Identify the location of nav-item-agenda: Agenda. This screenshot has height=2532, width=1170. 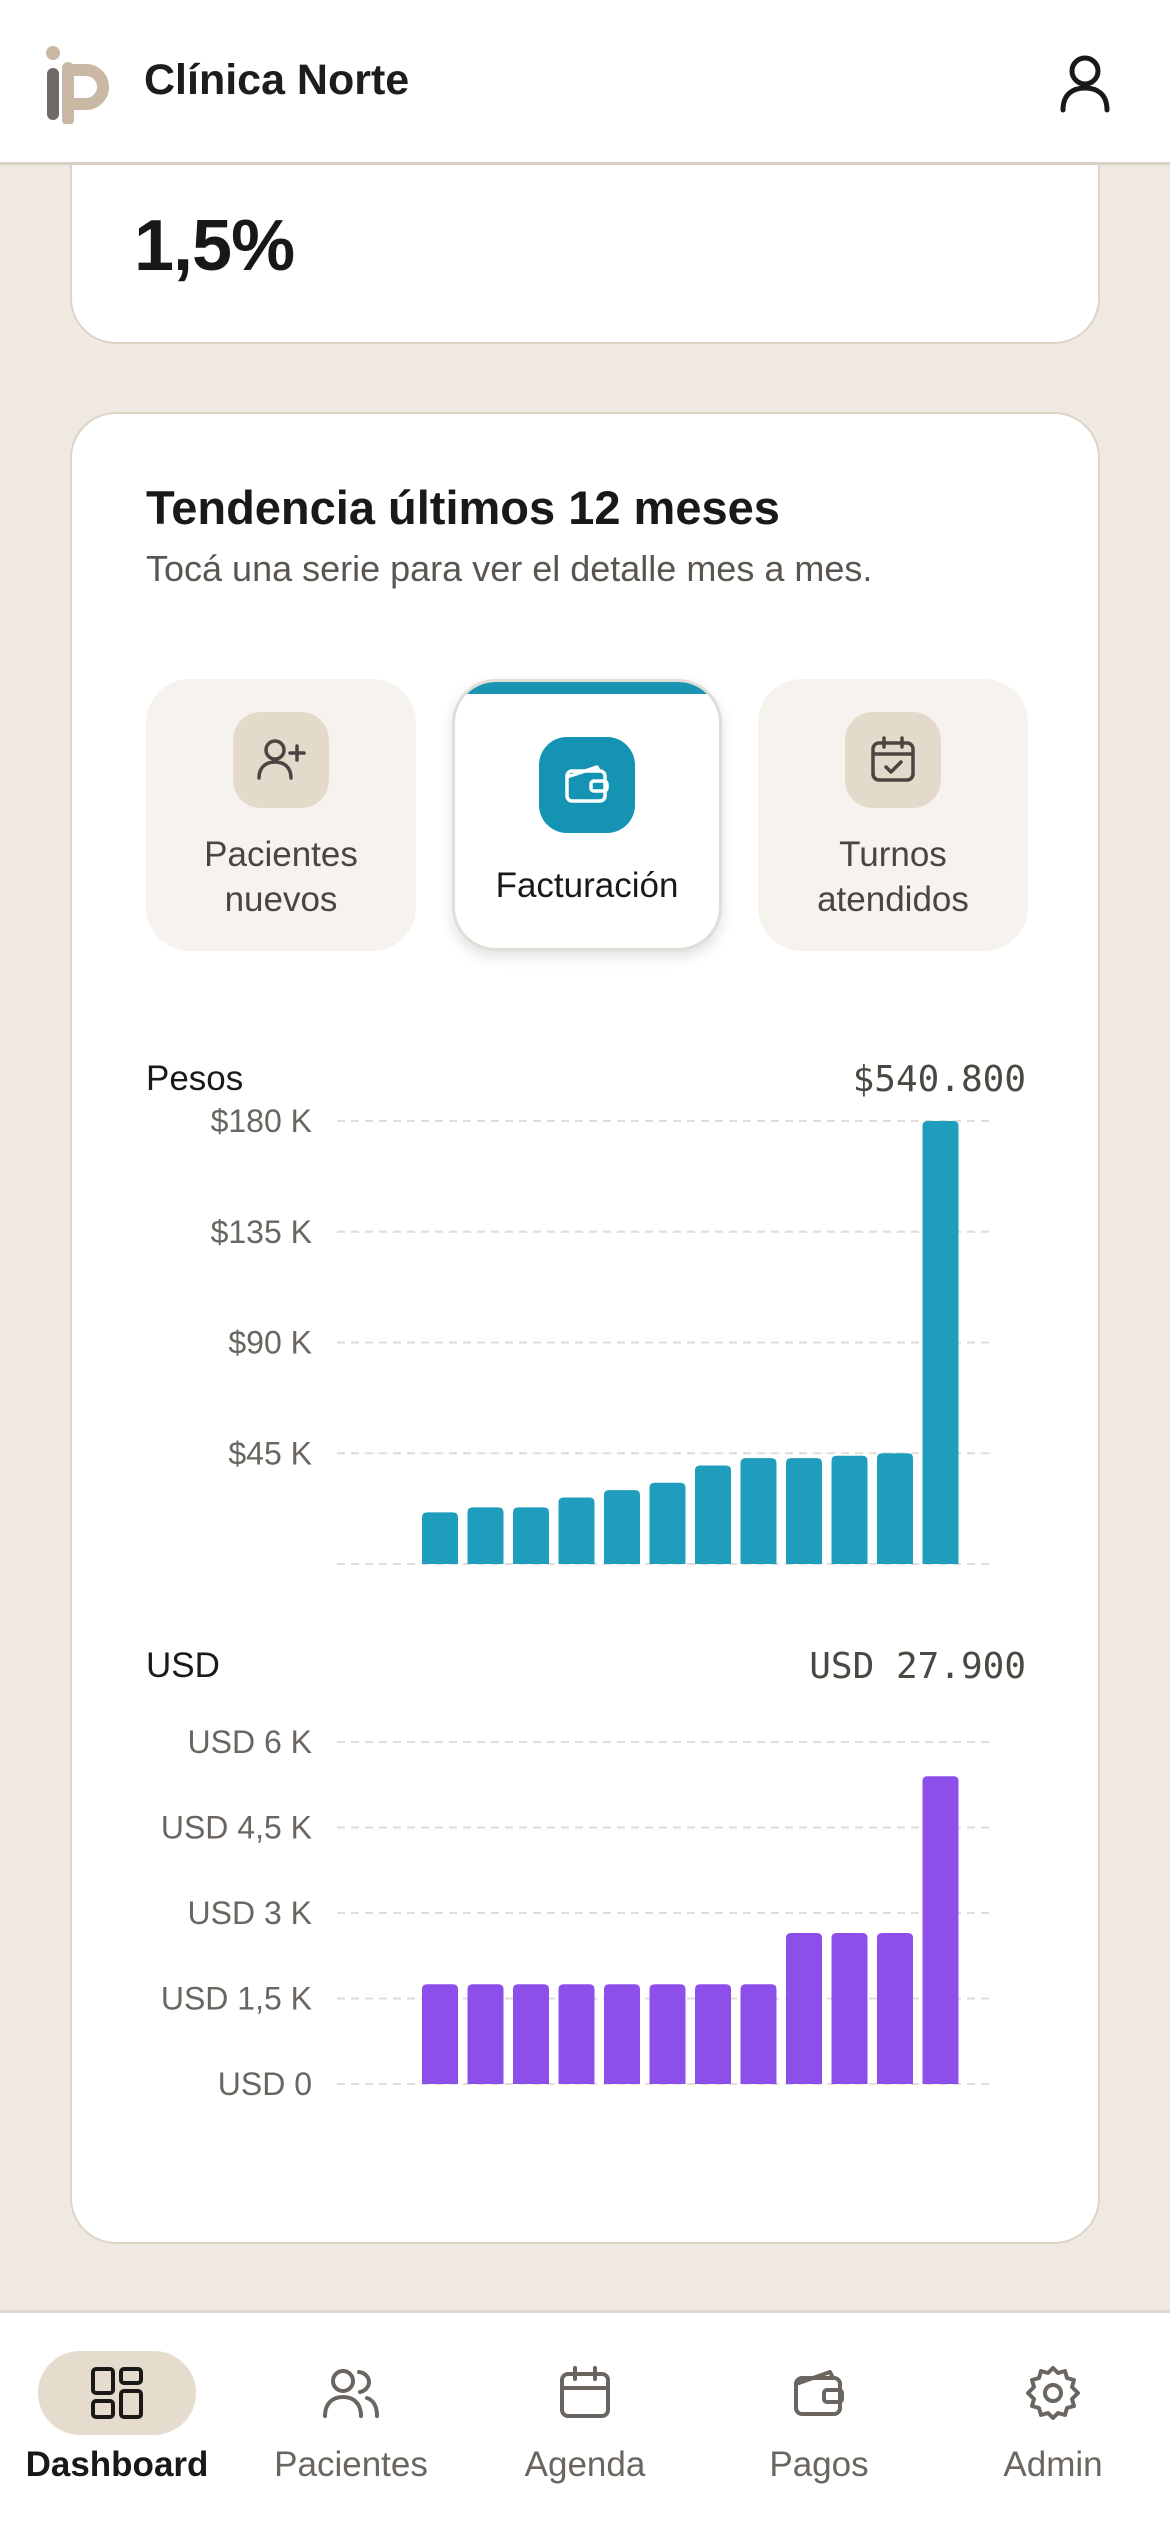
(585, 2422).